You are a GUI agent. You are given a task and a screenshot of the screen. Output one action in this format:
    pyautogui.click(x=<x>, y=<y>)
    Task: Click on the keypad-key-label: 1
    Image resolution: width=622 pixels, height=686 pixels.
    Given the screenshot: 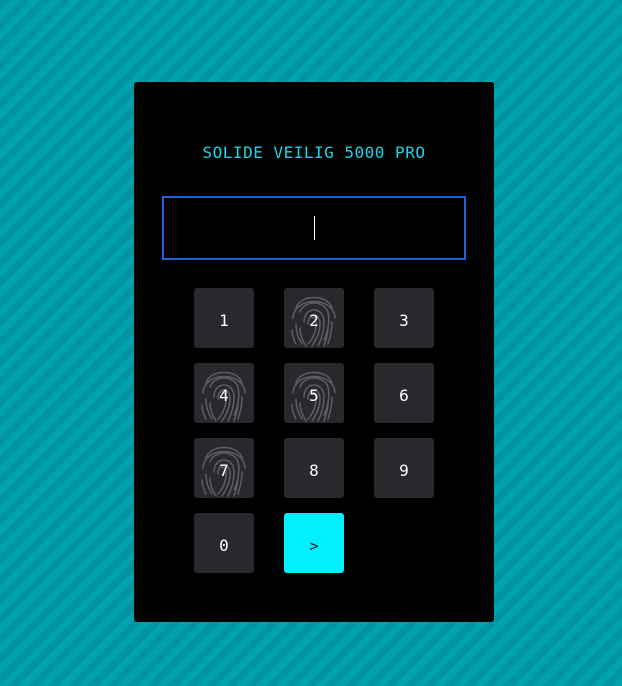 What is the action you would take?
    pyautogui.click(x=224, y=320)
    